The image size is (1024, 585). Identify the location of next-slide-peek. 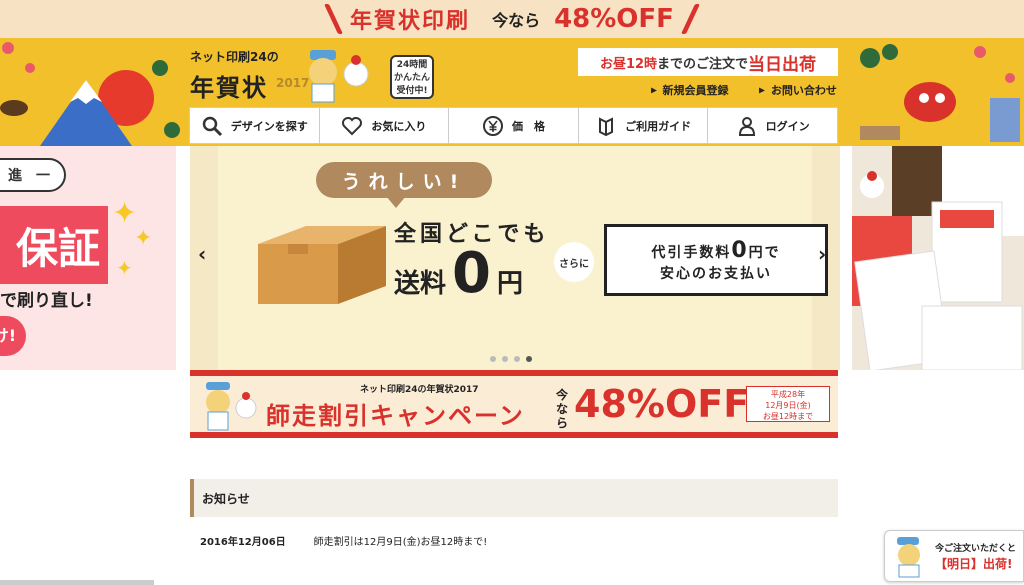
(938, 258).